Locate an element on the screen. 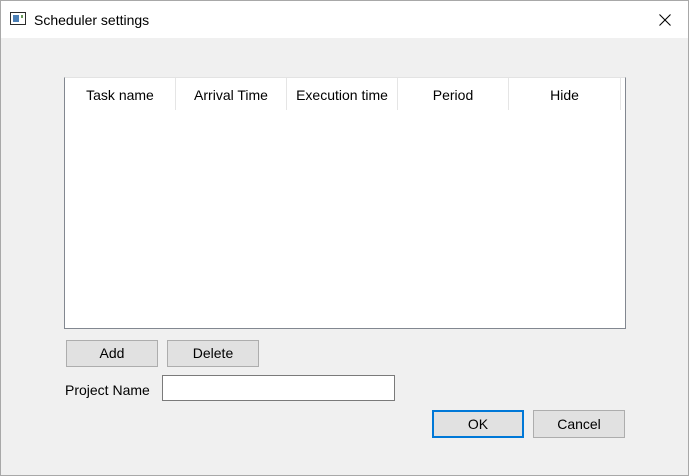 The height and width of the screenshot is (476, 689). delete-button: Delete is located at coordinates (213, 353).